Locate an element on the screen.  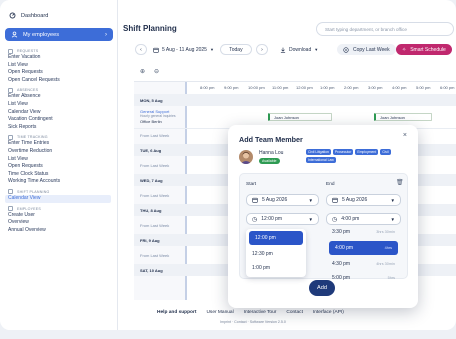
sidebar-item: Annual Overview is located at coordinates (62, 231).